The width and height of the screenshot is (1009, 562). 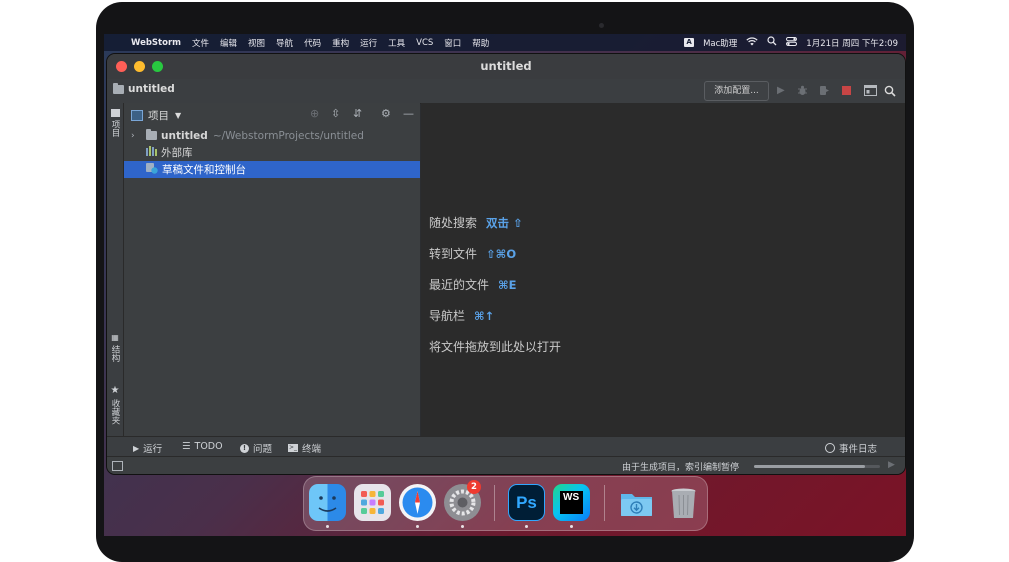 I want to click on menu-help: 帮助, so click(x=480, y=43).